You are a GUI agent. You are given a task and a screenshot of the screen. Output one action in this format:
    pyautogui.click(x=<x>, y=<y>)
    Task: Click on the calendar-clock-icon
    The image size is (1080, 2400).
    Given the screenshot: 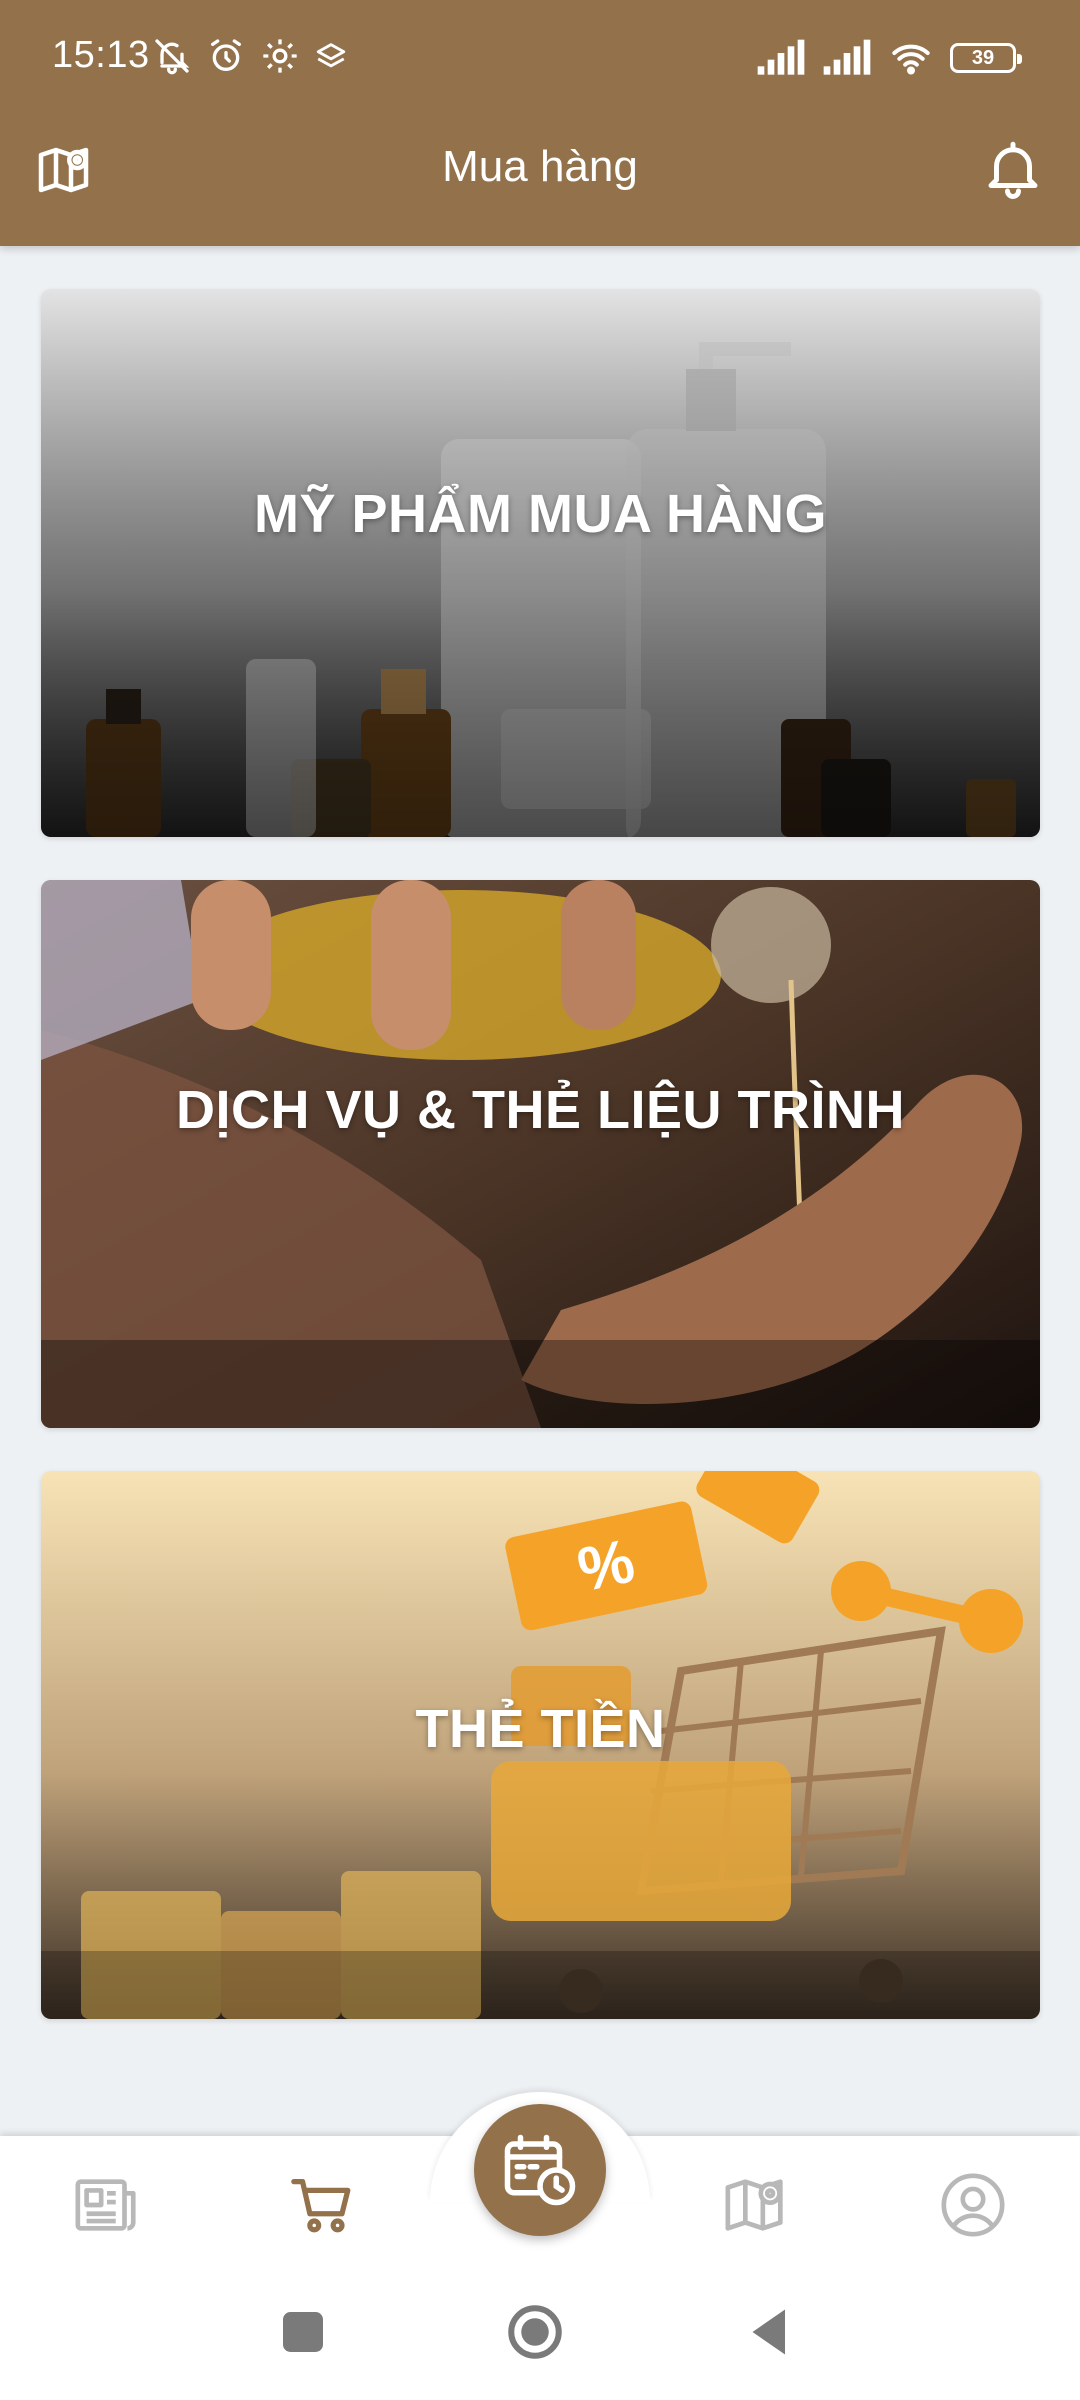 What is the action you would take?
    pyautogui.click(x=540, y=2170)
    